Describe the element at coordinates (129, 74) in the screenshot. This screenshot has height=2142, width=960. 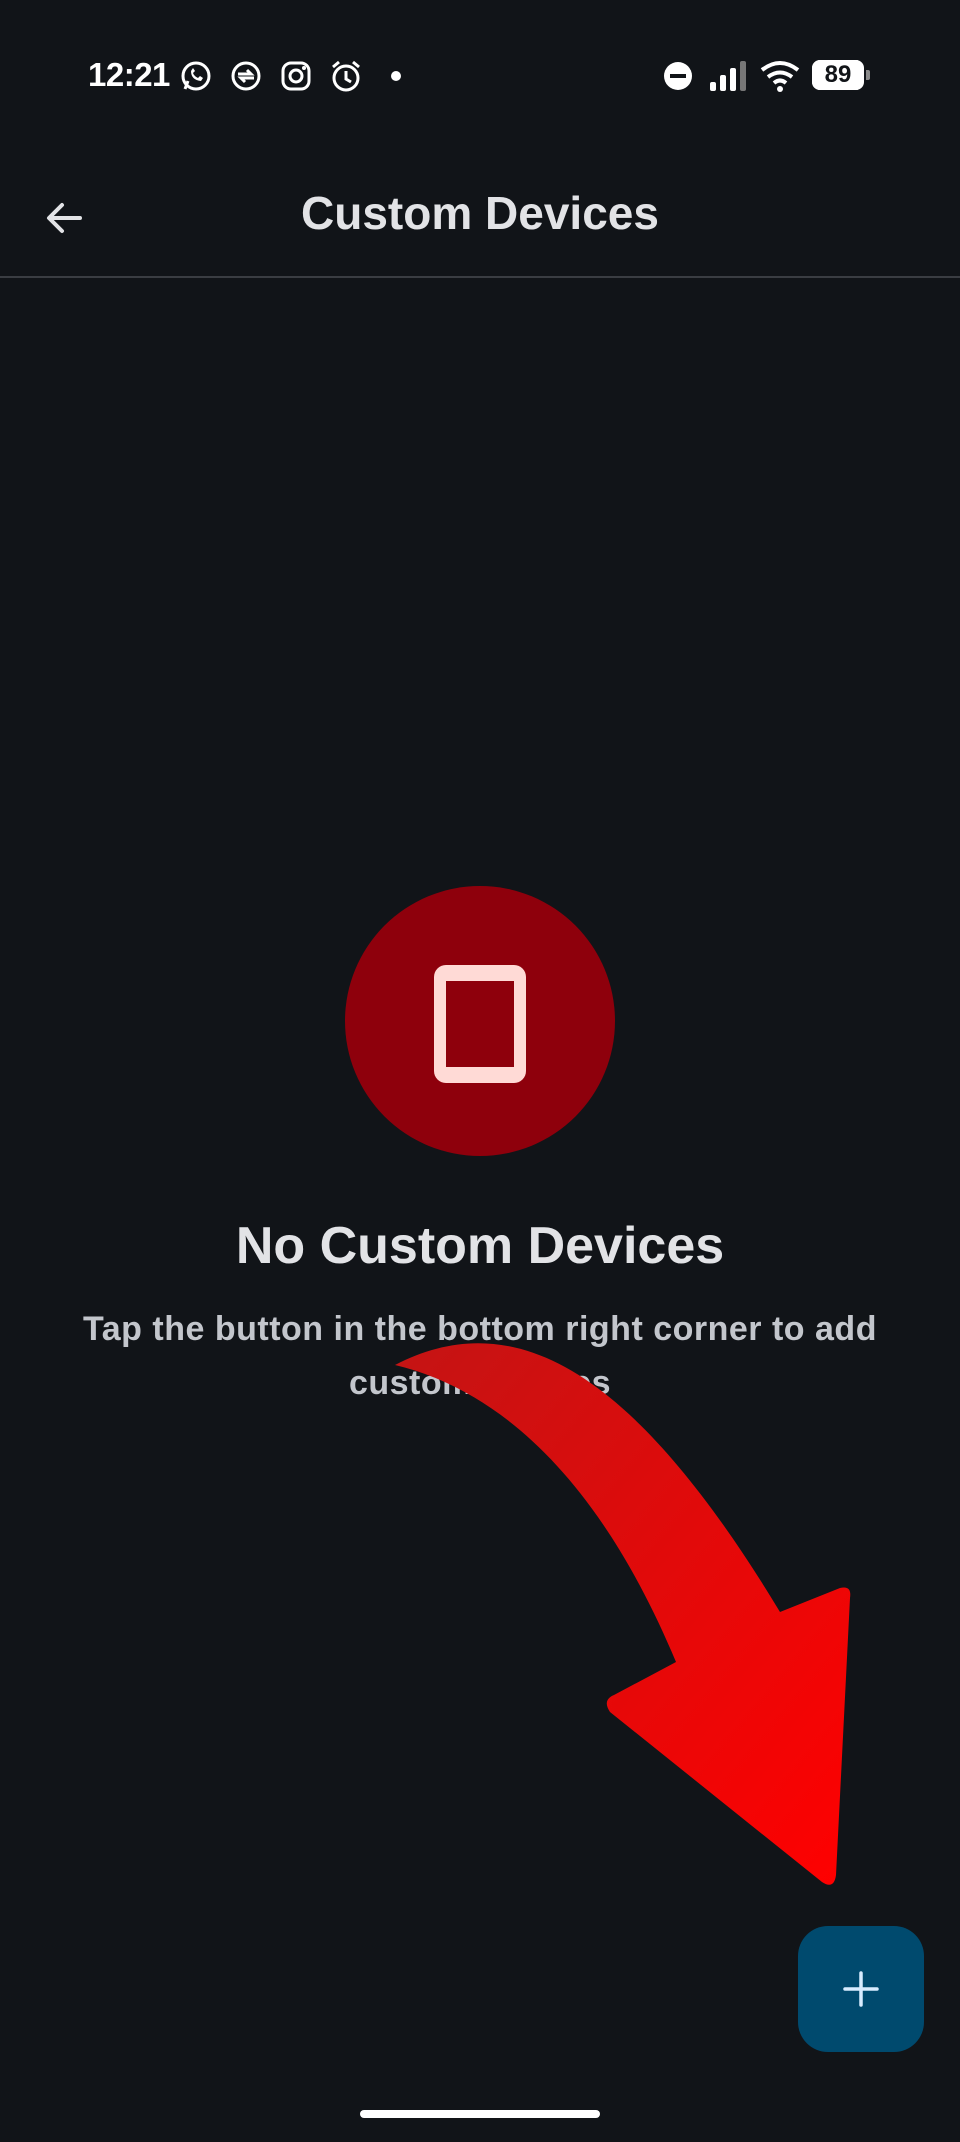
I see `status-time: 12:21` at that location.